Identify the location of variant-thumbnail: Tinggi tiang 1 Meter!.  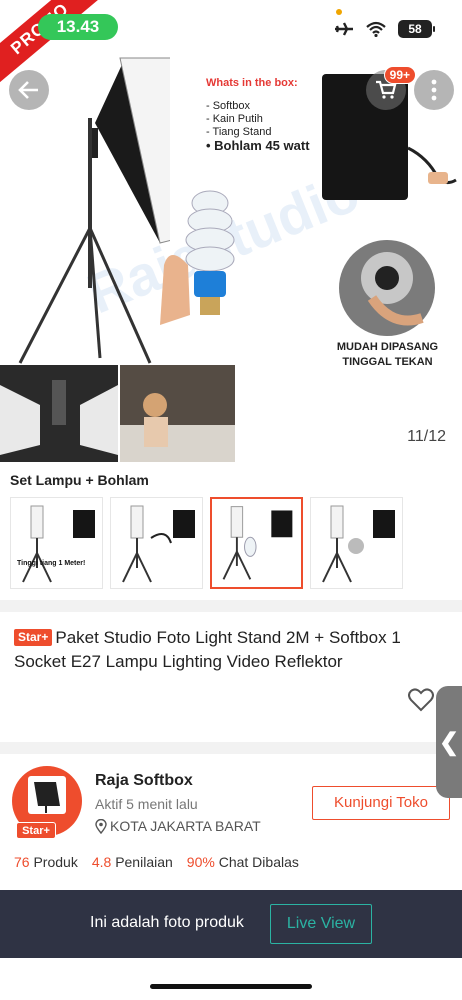
(56, 543).